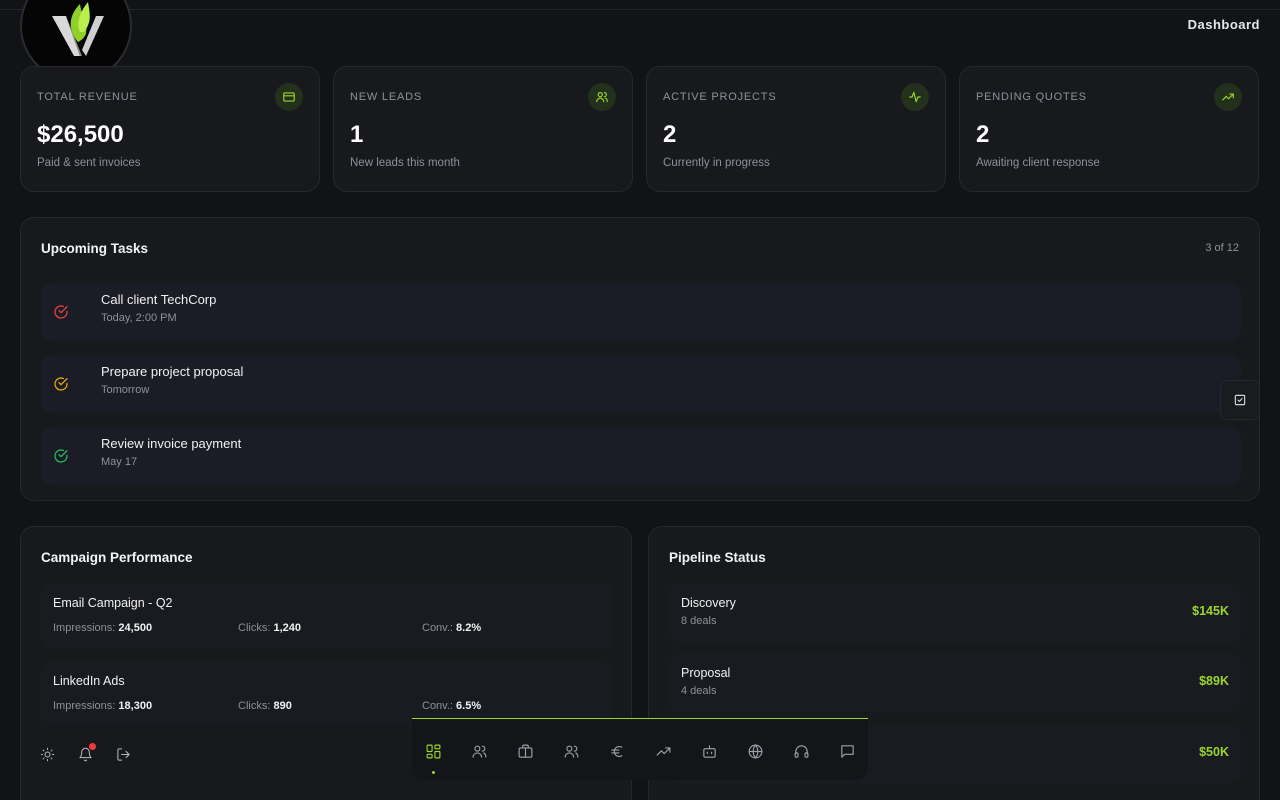 This screenshot has height=800, width=1280. Describe the element at coordinates (640, 9) in the screenshot. I see `top-divider` at that location.